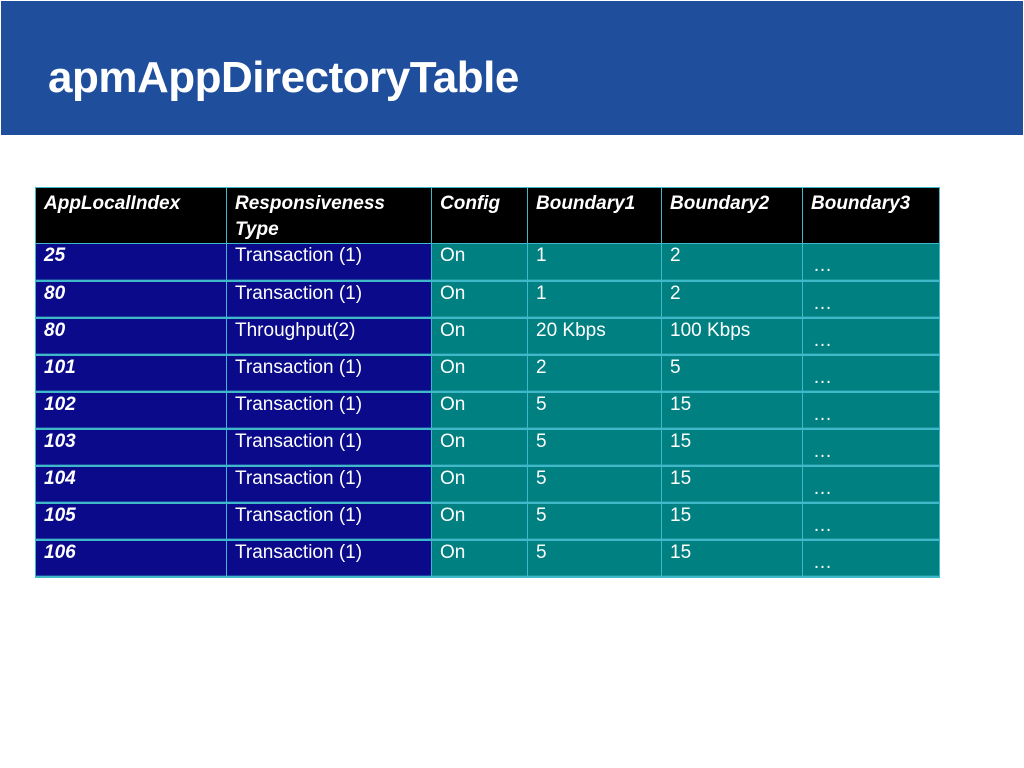  Describe the element at coordinates (131, 447) in the screenshot. I see `cell-app-local-index: 103` at that location.